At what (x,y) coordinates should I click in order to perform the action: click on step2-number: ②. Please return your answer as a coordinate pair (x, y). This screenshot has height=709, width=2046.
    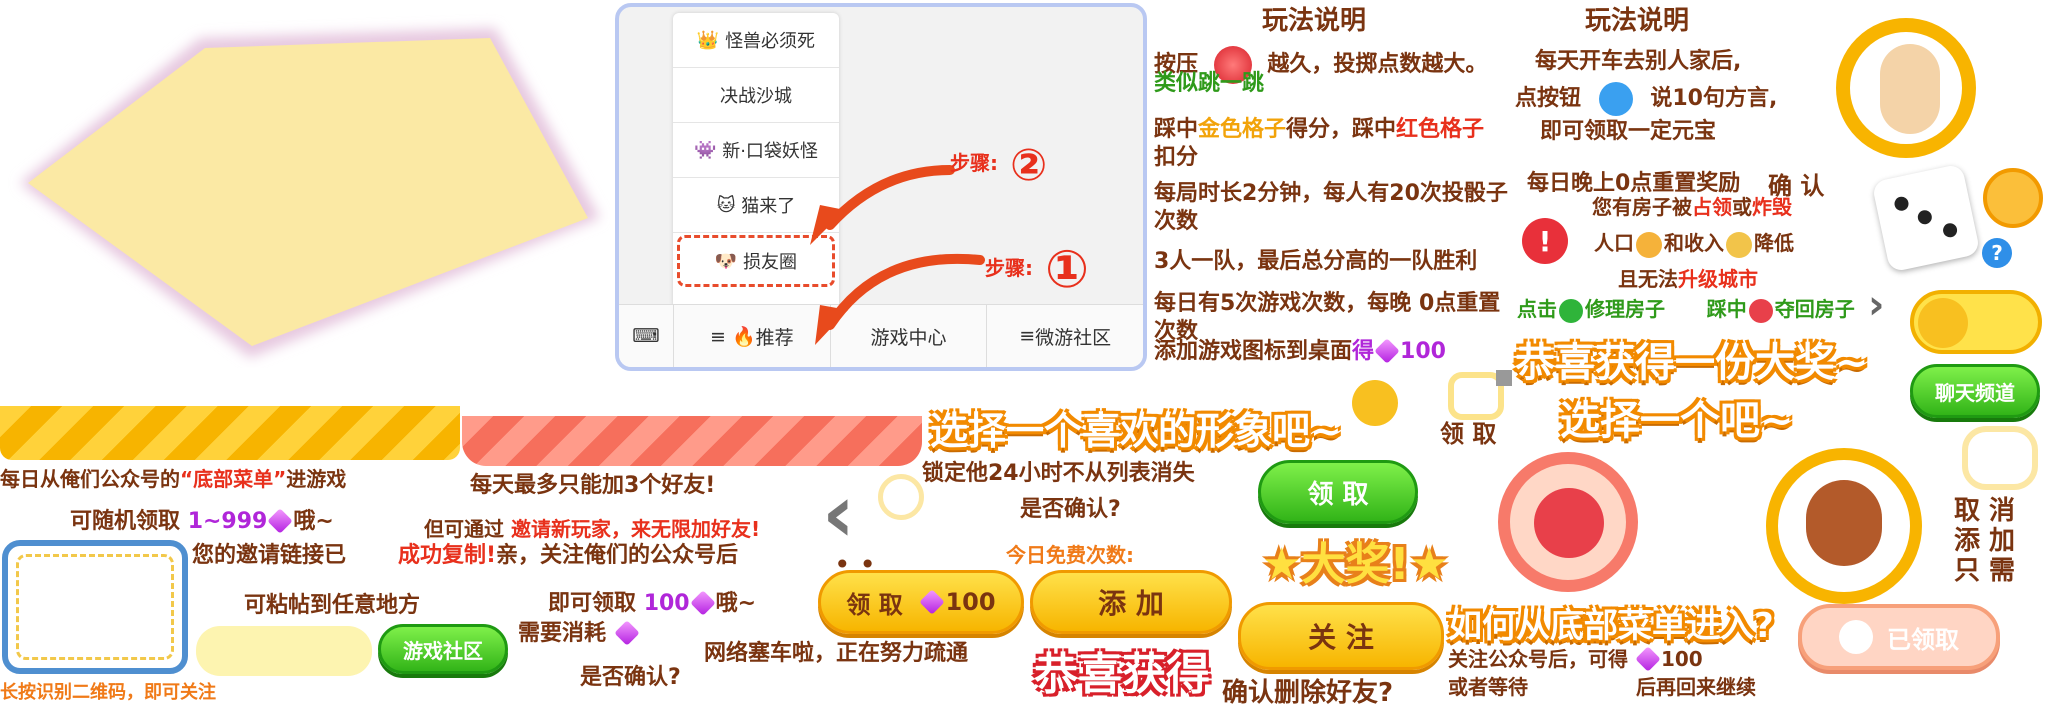
    Looking at the image, I should click on (1029, 165).